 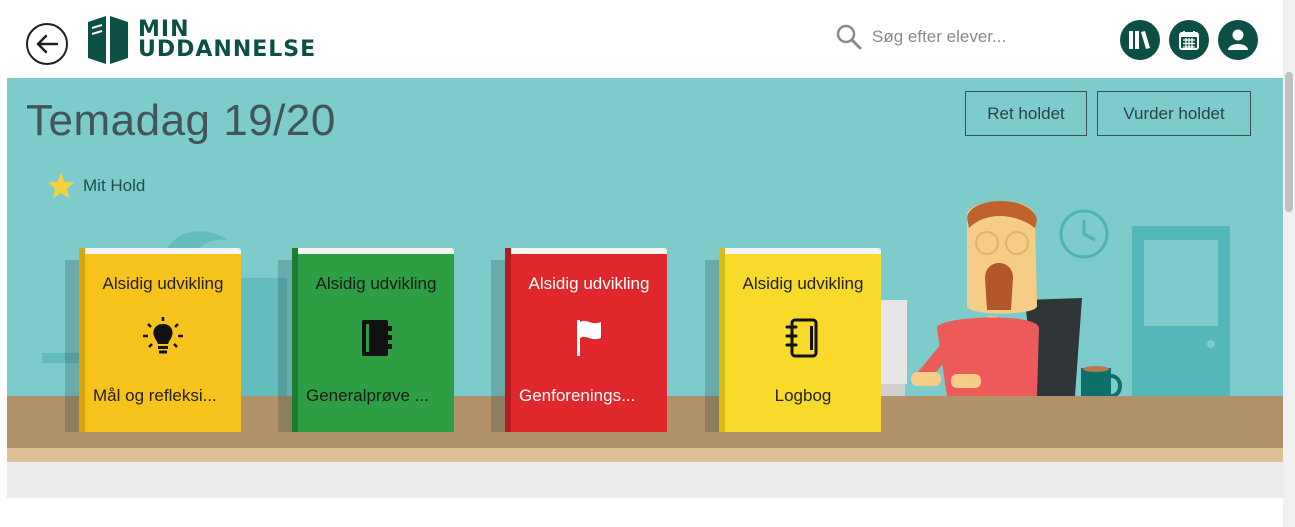 I want to click on arrow-left-icon, so click(x=47, y=44).